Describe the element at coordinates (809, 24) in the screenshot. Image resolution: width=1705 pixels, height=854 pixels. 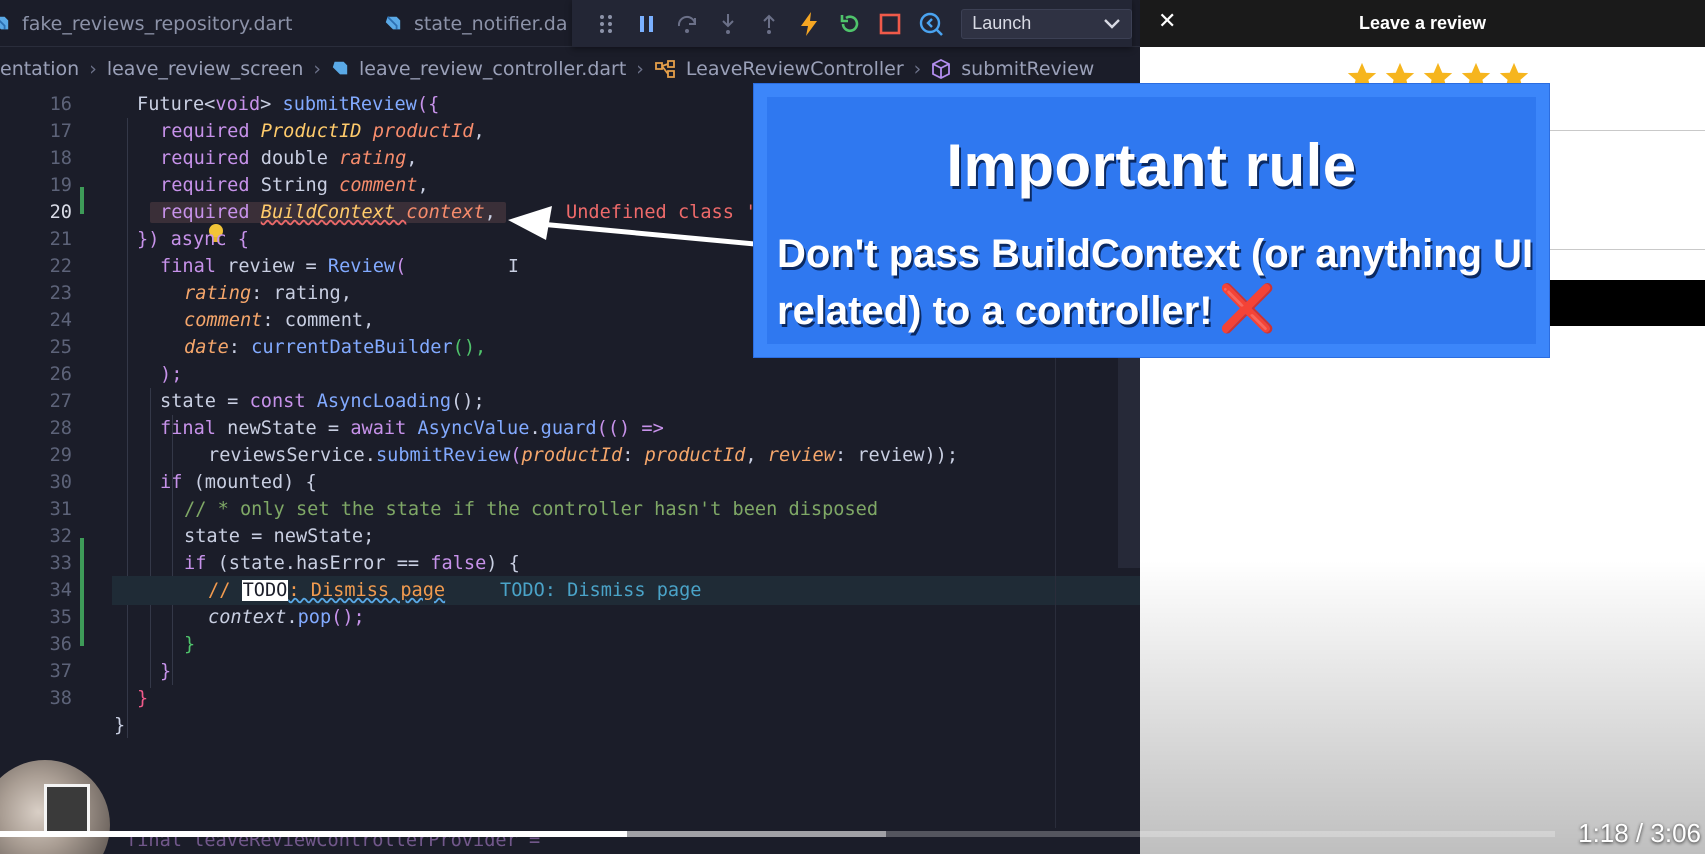
I see `hot-reload-icon` at that location.